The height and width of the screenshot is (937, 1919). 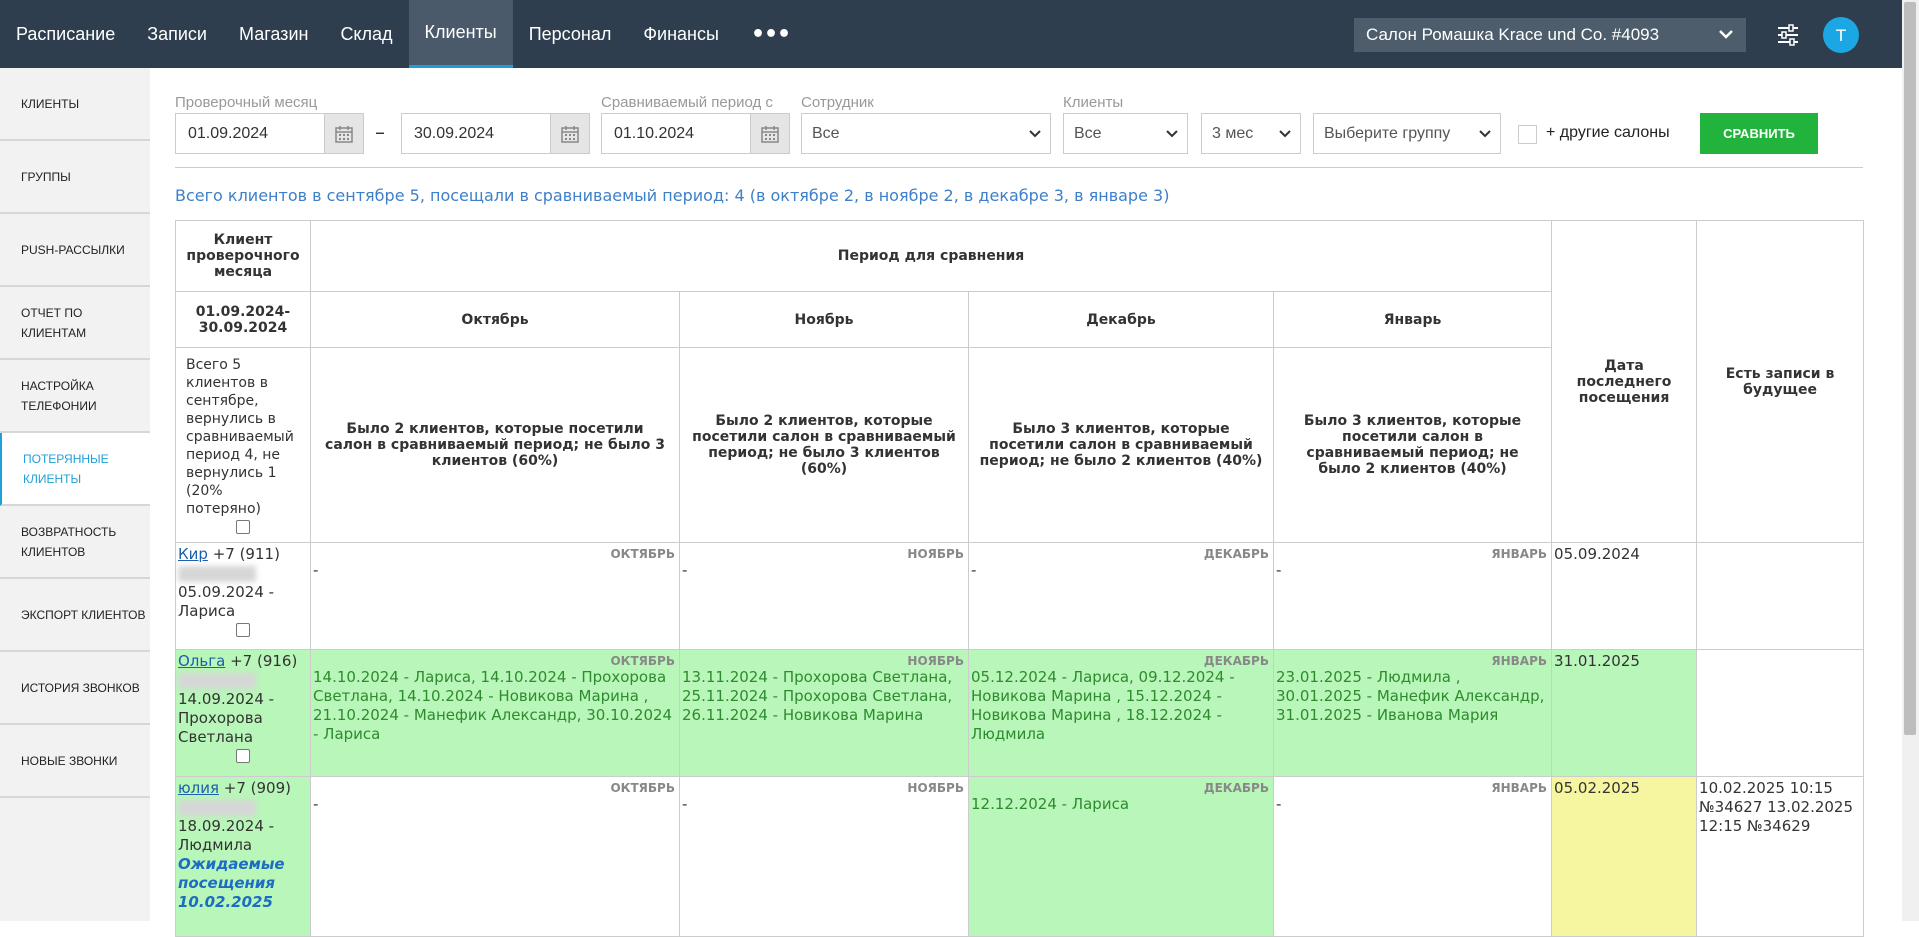 What do you see at coordinates (1088, 133) in the screenshot?
I see `clients-select-value: Все` at bounding box center [1088, 133].